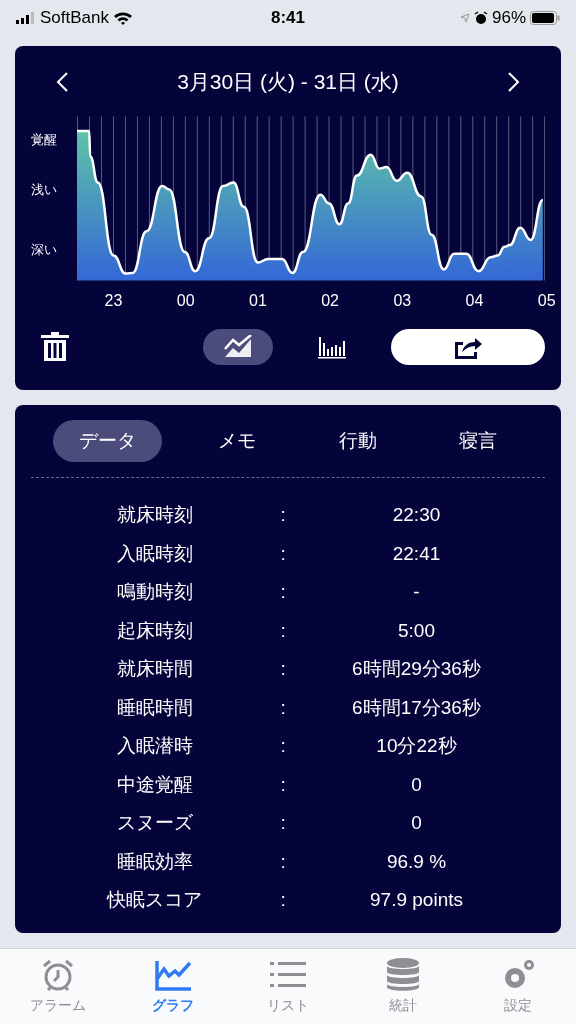  Describe the element at coordinates (416, 900) in the screenshot. I see `row-value: 97.9 points` at that location.